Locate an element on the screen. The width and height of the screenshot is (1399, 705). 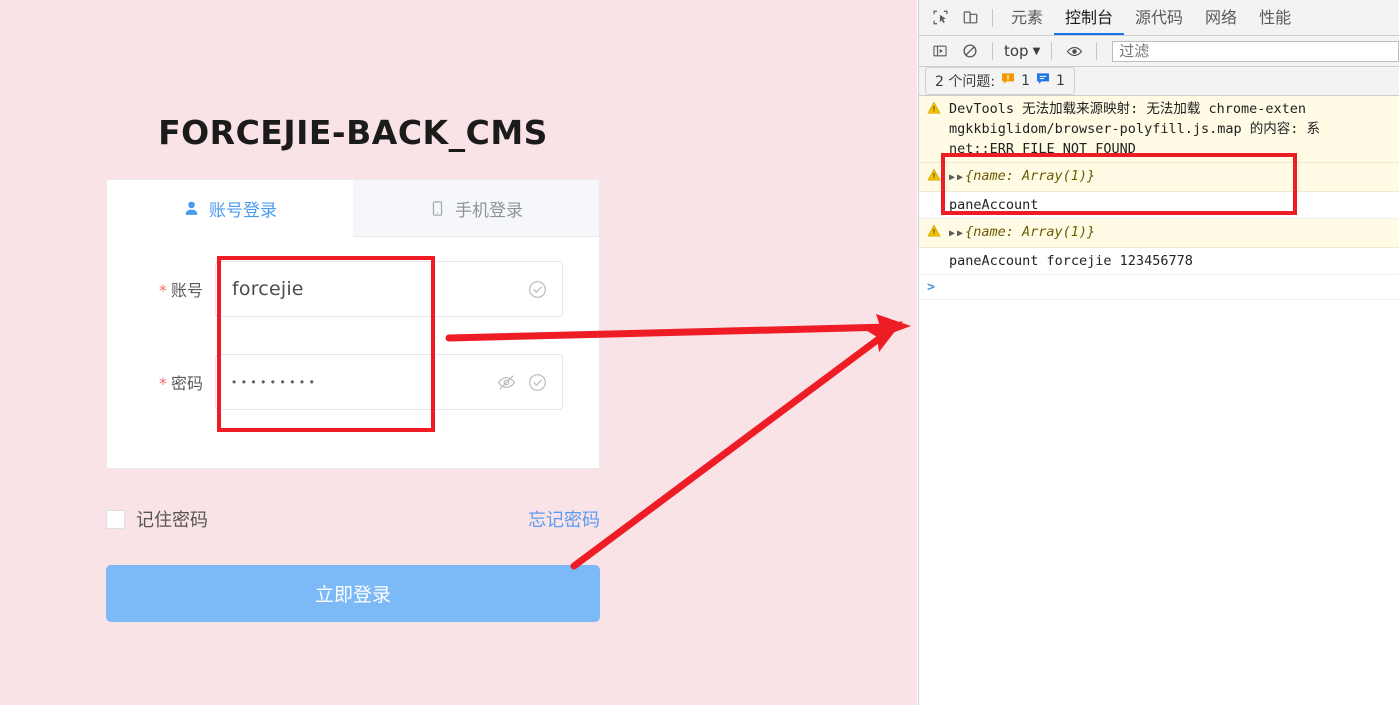
remember-password-checkbox: 记住密码 is located at coordinates (157, 519).